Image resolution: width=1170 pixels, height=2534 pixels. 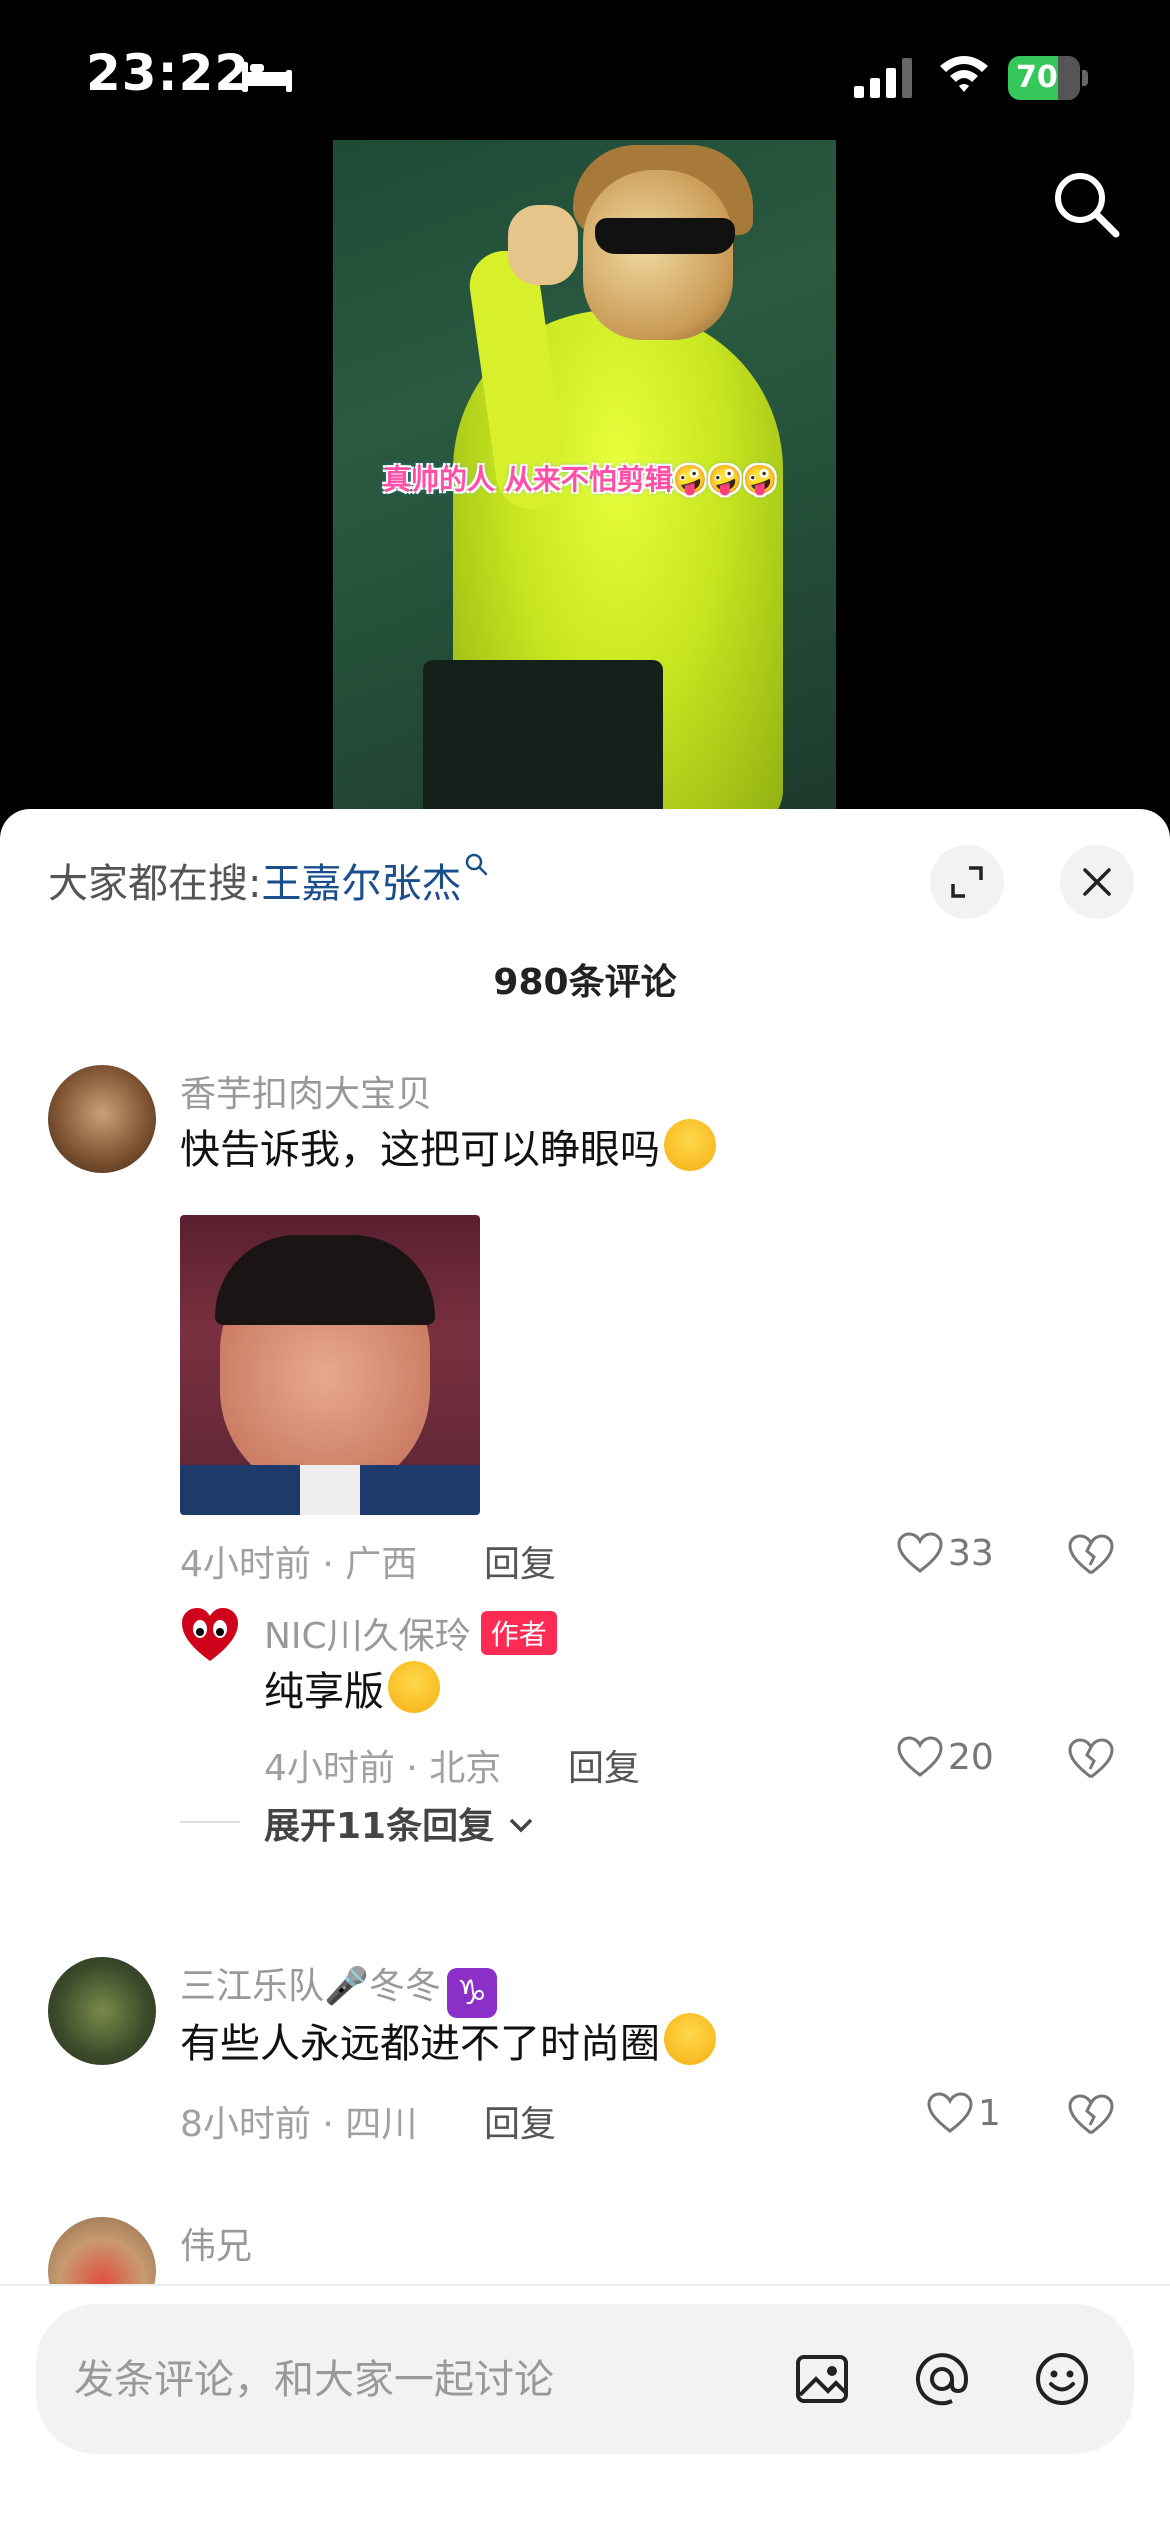 What do you see at coordinates (330, 1365) in the screenshot?
I see `comment-sticker-image` at bounding box center [330, 1365].